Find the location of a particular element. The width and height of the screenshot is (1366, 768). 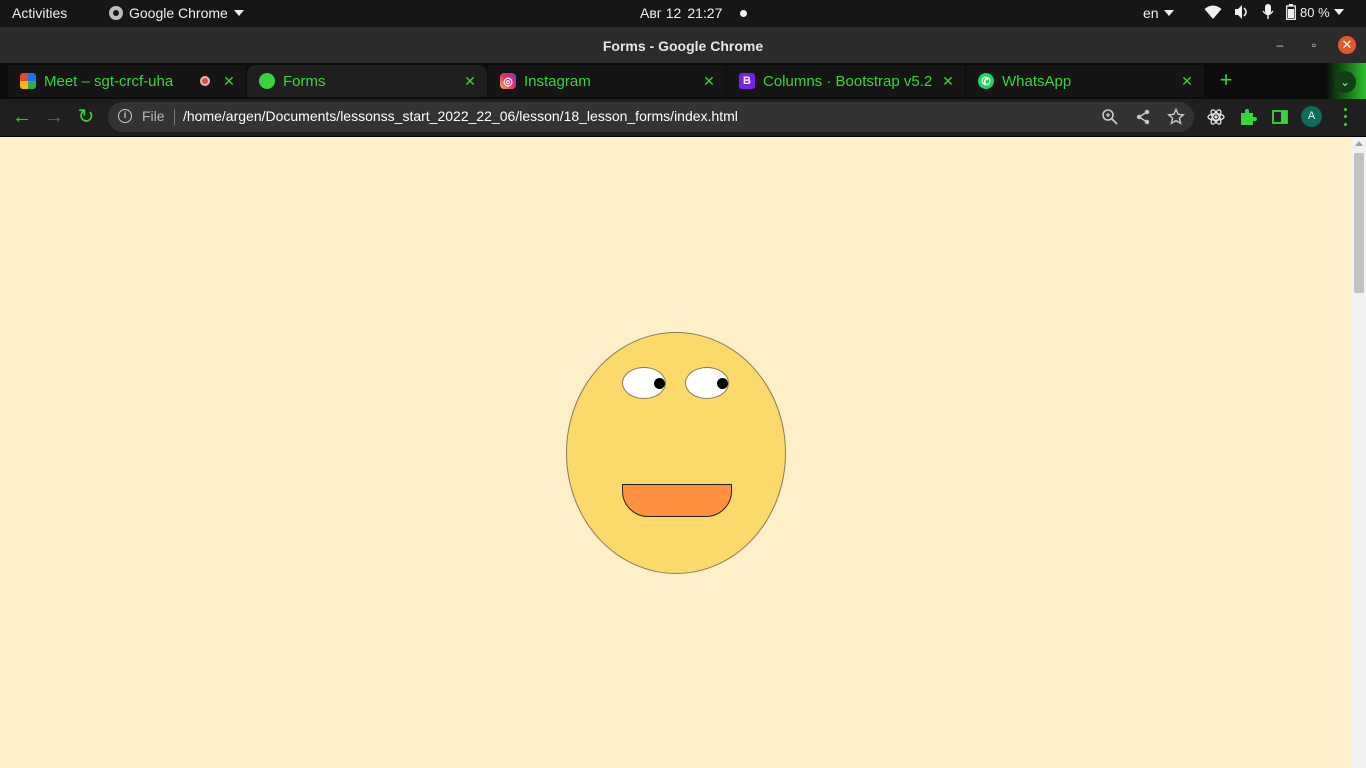

more-menu-icon is located at coordinates (1345, 117).